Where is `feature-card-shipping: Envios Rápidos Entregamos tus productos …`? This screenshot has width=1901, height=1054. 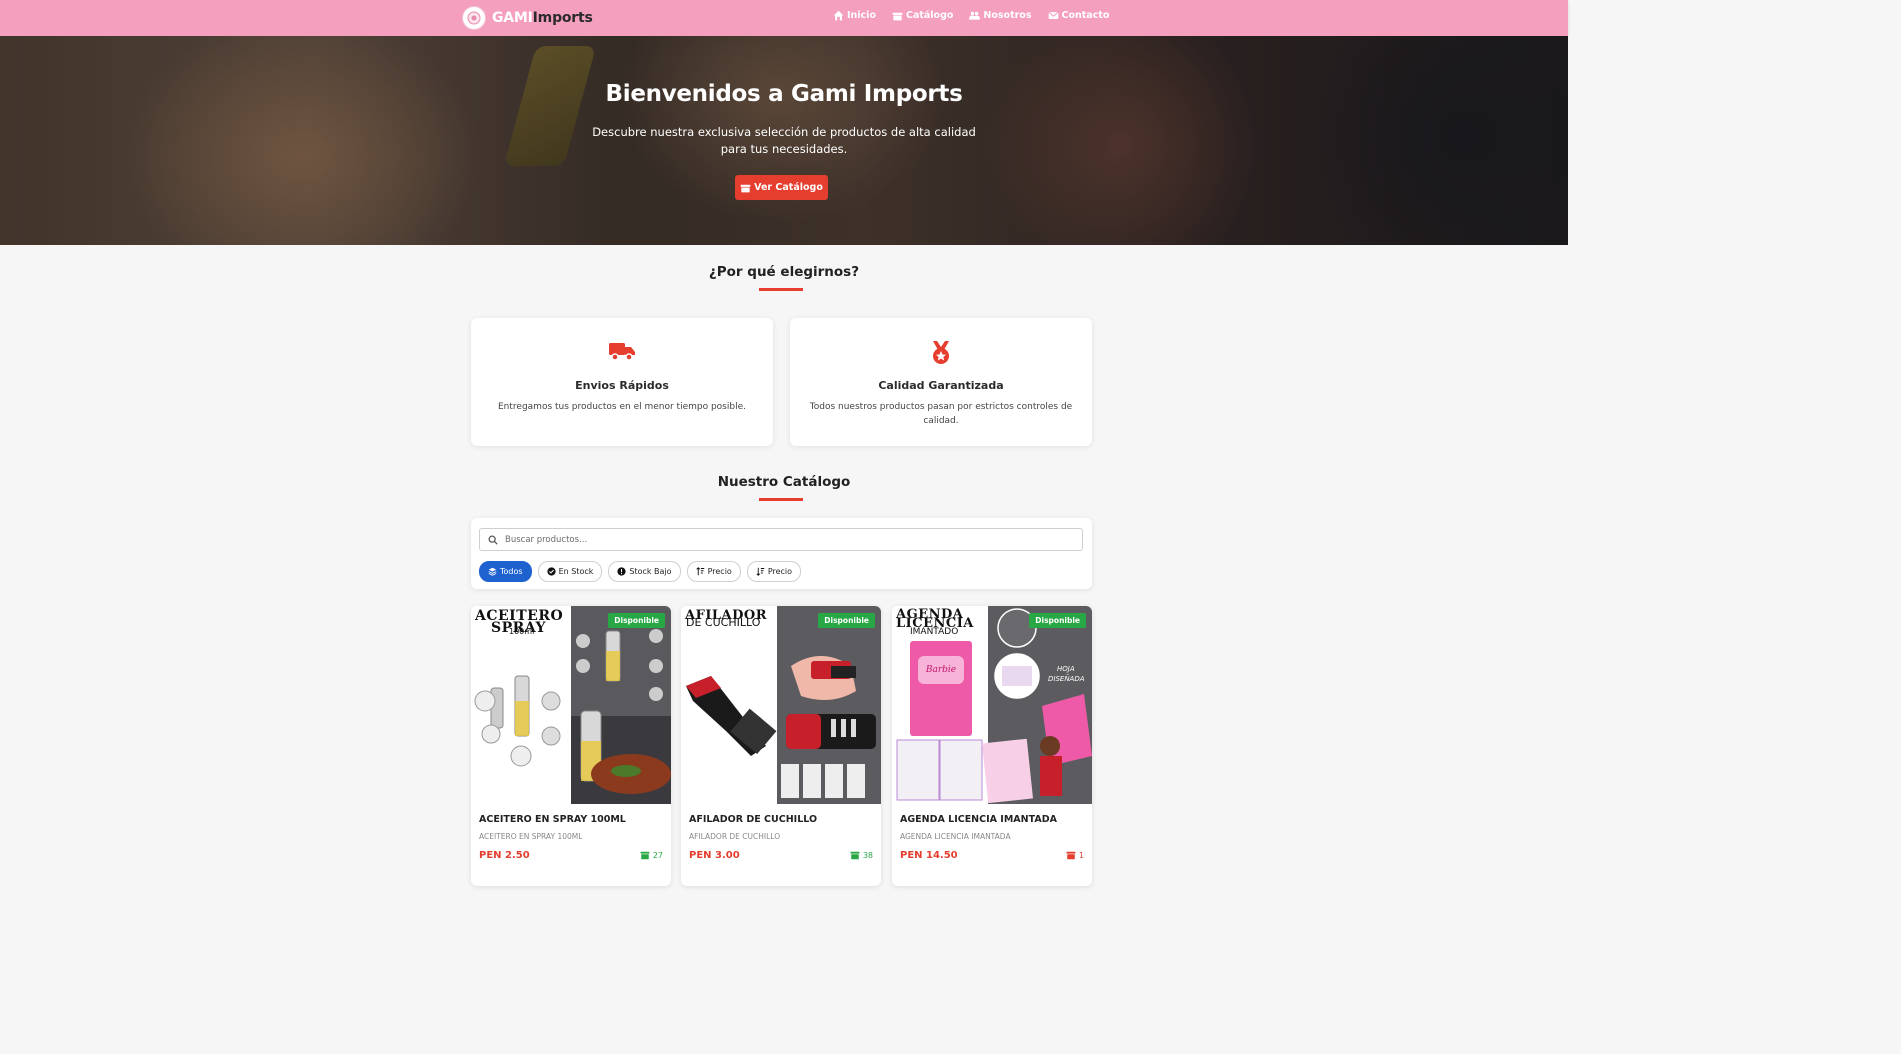
feature-card-shipping: Envios Rápidos Entregamos tus productos … is located at coordinates (622, 382).